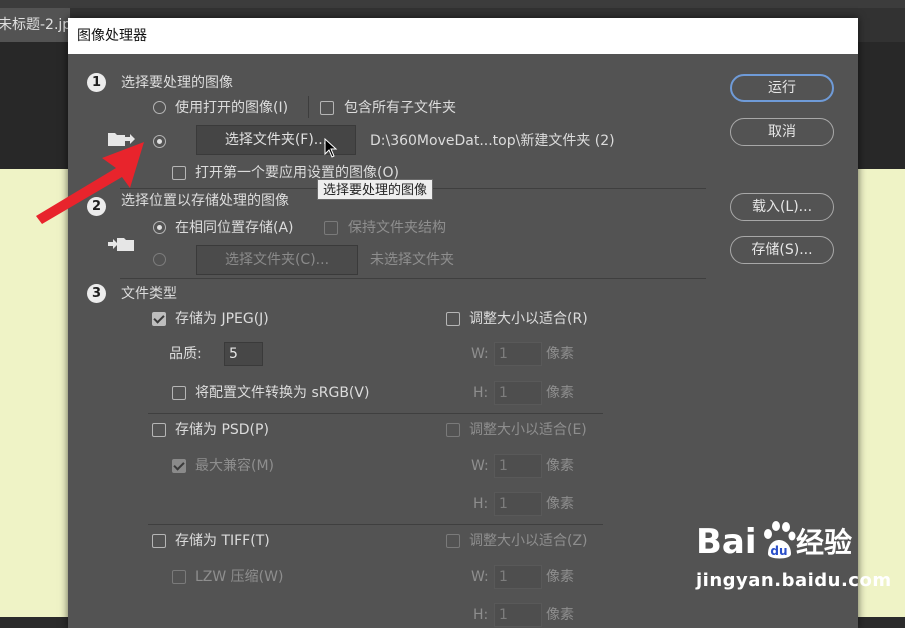 The image size is (905, 628). I want to click on psd-h-unit: 像素, so click(560, 504).